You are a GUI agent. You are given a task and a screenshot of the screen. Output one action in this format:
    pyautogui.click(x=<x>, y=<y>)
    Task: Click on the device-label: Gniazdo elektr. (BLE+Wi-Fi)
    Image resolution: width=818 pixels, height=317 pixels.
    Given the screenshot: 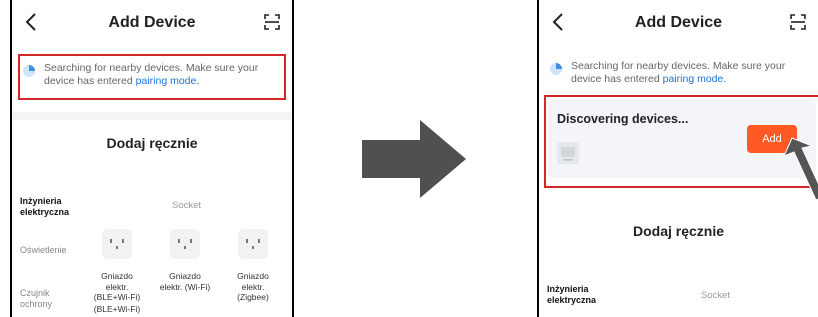 What is the action you would take?
    pyautogui.click(x=117, y=286)
    